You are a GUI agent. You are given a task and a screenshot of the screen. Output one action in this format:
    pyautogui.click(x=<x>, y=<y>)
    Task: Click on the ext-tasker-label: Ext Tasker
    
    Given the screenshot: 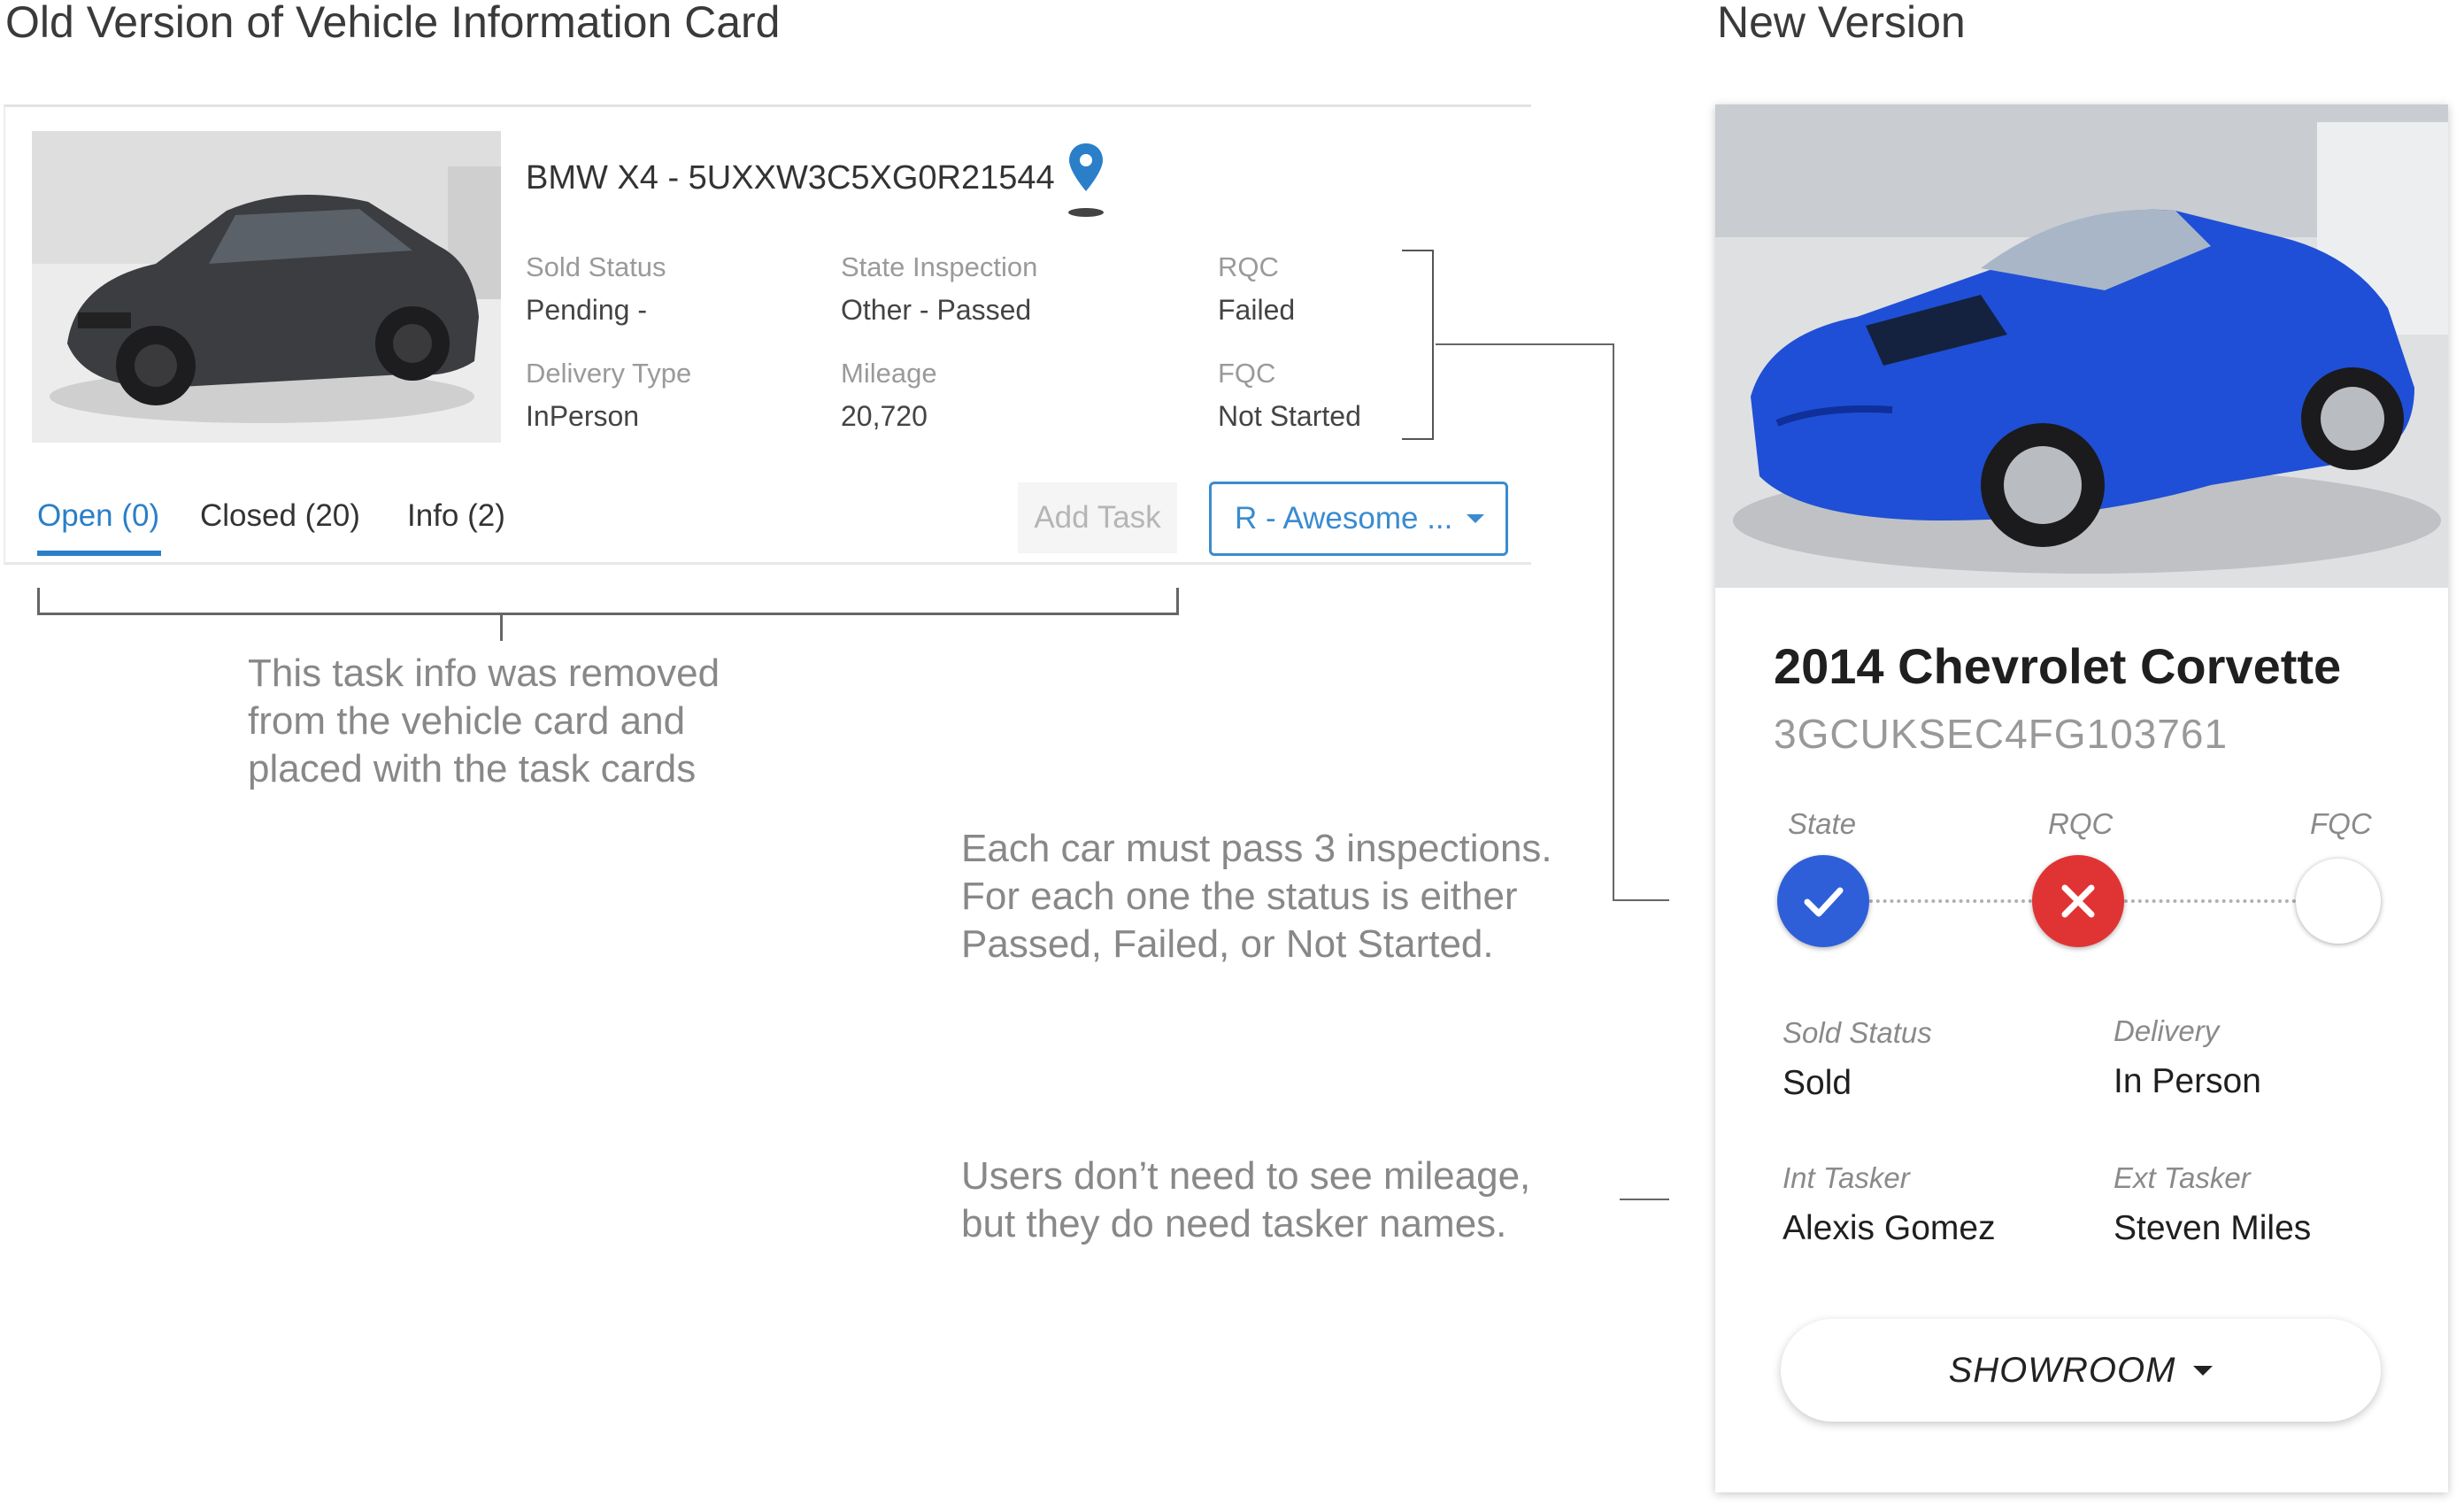 What is the action you would take?
    pyautogui.click(x=2183, y=1178)
    